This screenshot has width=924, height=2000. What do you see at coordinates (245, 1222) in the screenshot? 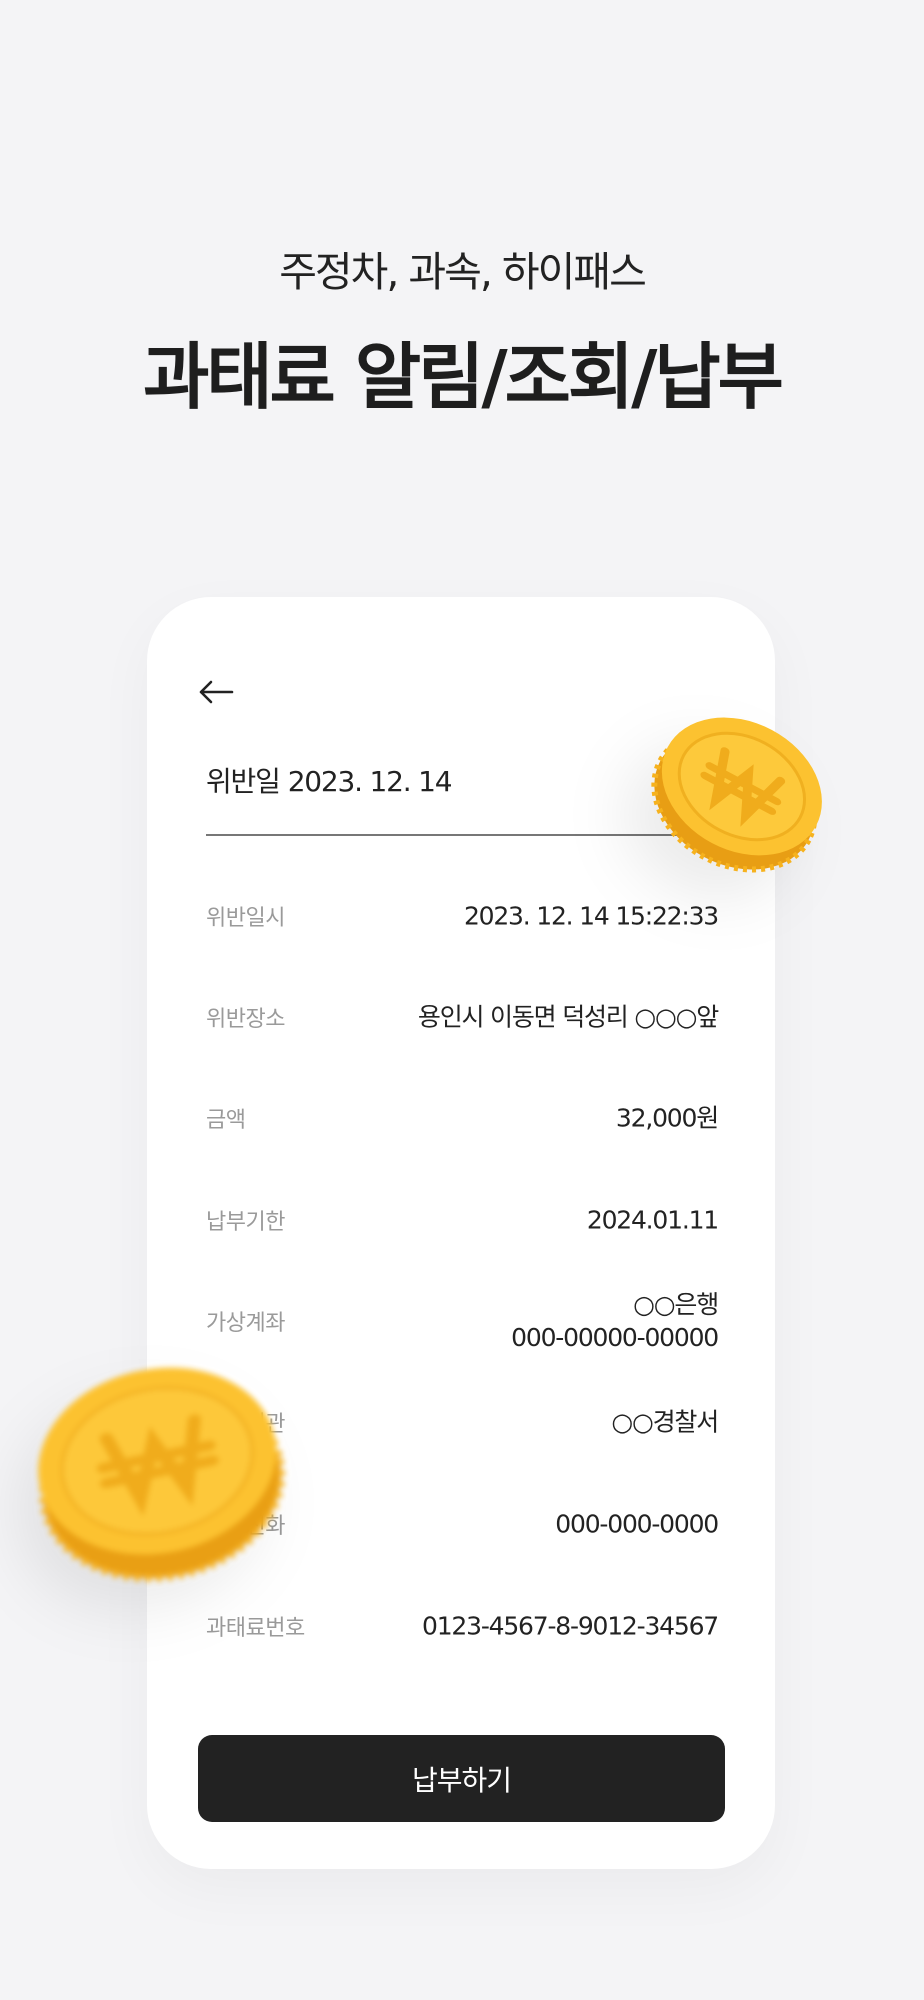
I see `row-label: 납부기한` at bounding box center [245, 1222].